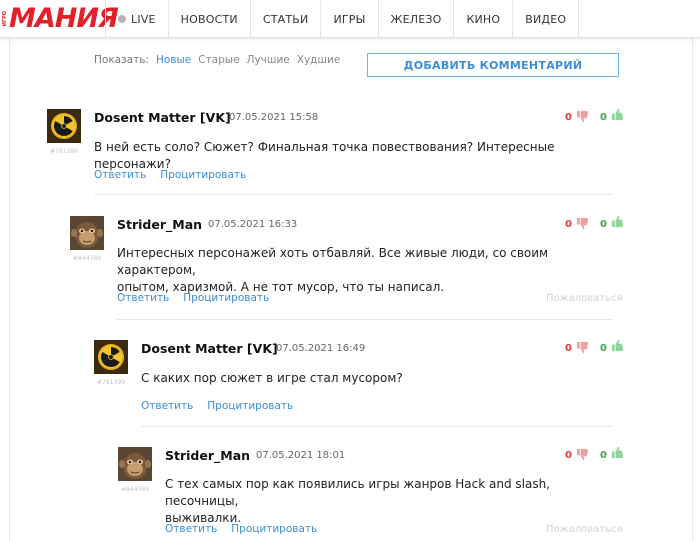 The width and height of the screenshot is (700, 541). I want to click on nav-item-live: LIVE, so click(136, 19).